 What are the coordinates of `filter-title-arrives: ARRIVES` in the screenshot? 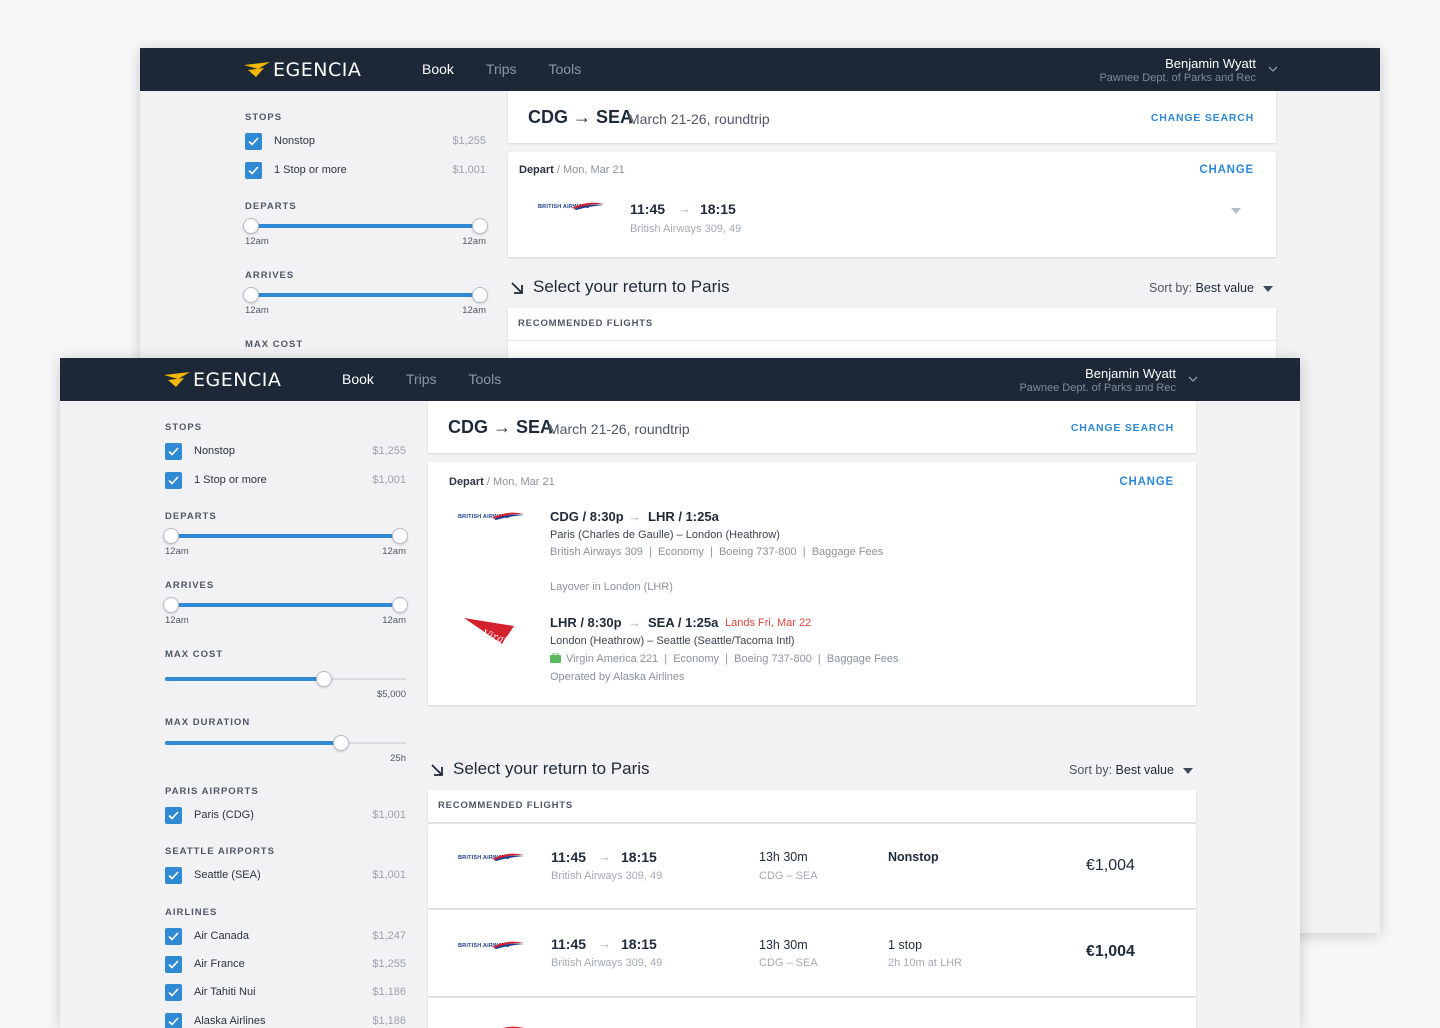 It's located at (190, 585).